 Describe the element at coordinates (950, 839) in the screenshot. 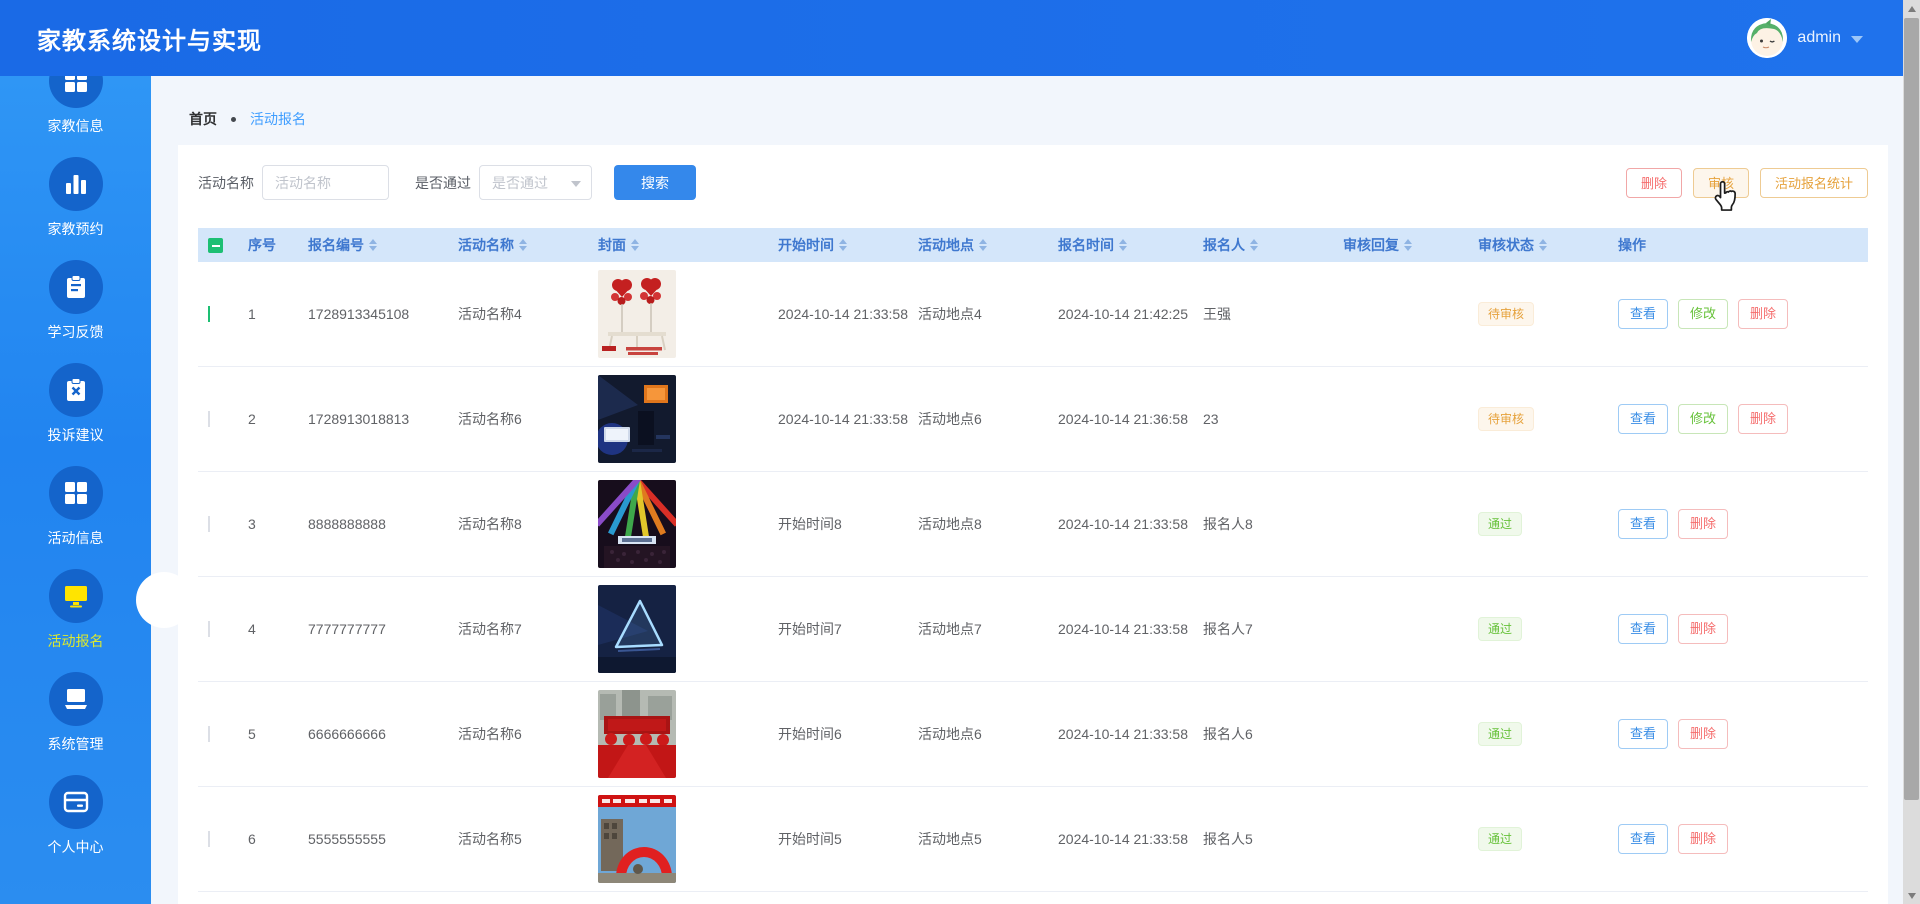

I see `cell-activity-place: 活动地点5` at that location.